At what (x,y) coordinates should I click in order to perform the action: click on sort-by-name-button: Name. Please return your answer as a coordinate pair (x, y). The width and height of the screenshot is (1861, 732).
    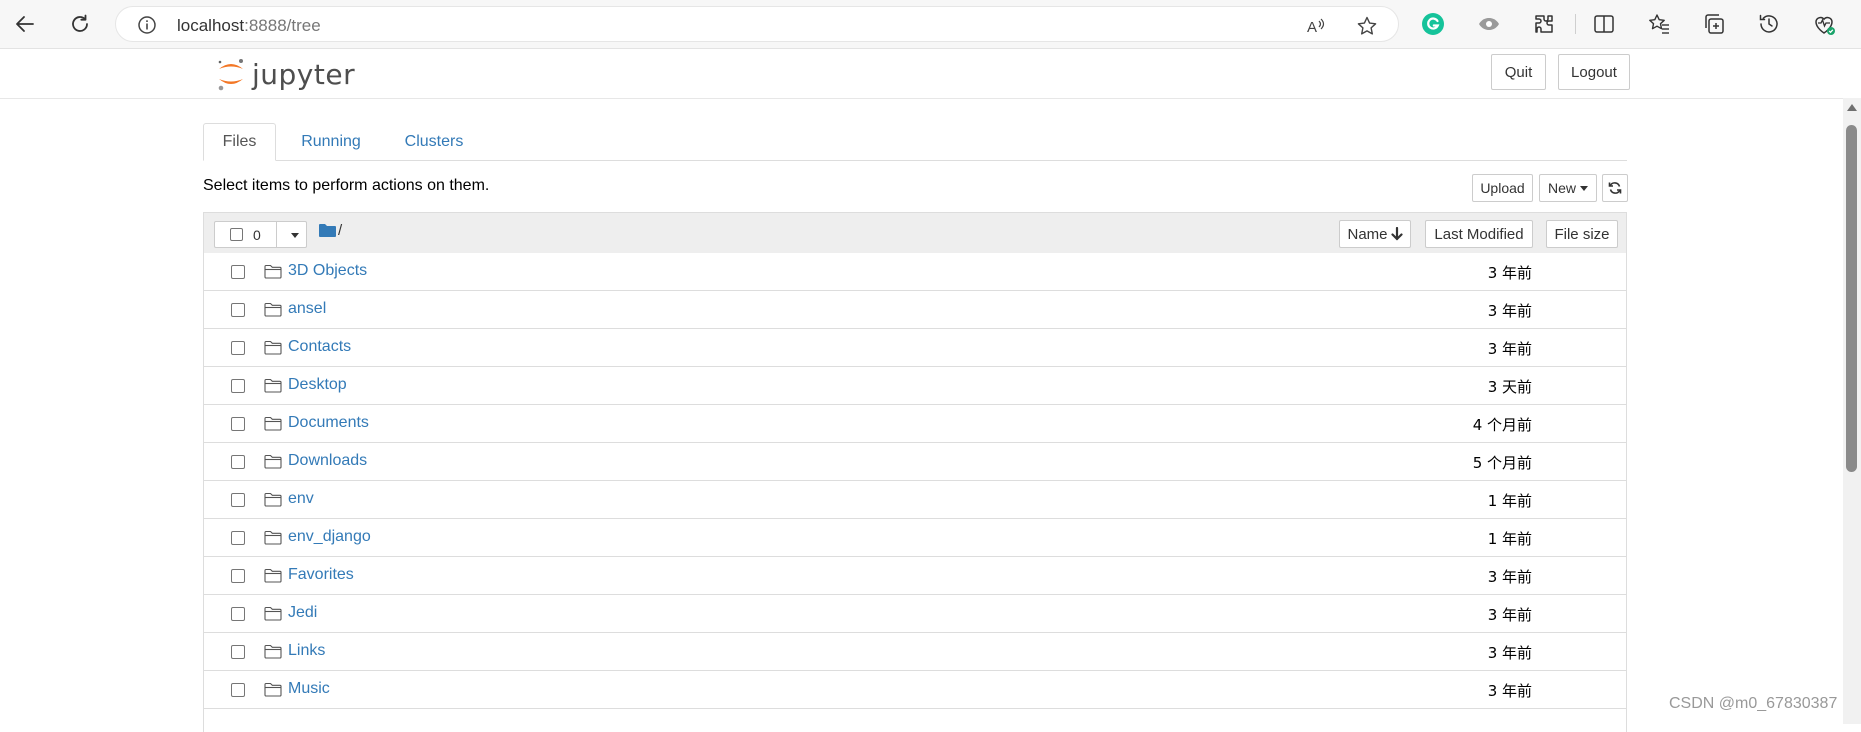
    Looking at the image, I should click on (1375, 234).